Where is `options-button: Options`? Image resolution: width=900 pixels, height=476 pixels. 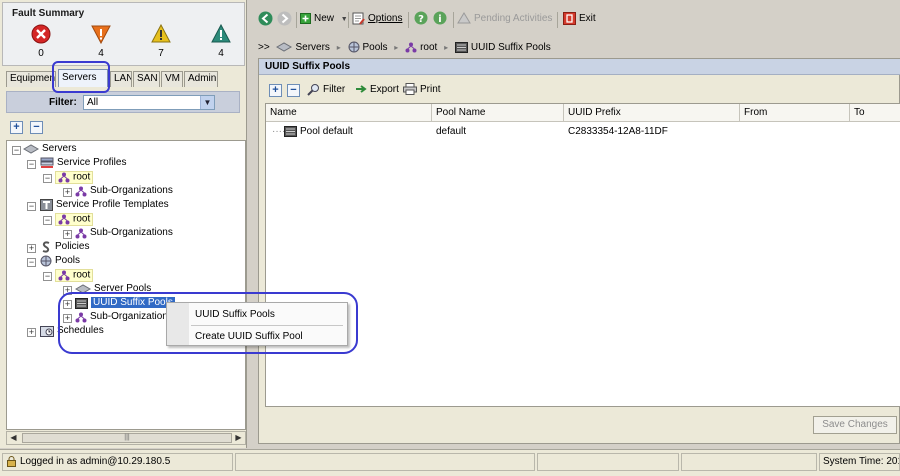 options-button: Options is located at coordinates (377, 19).